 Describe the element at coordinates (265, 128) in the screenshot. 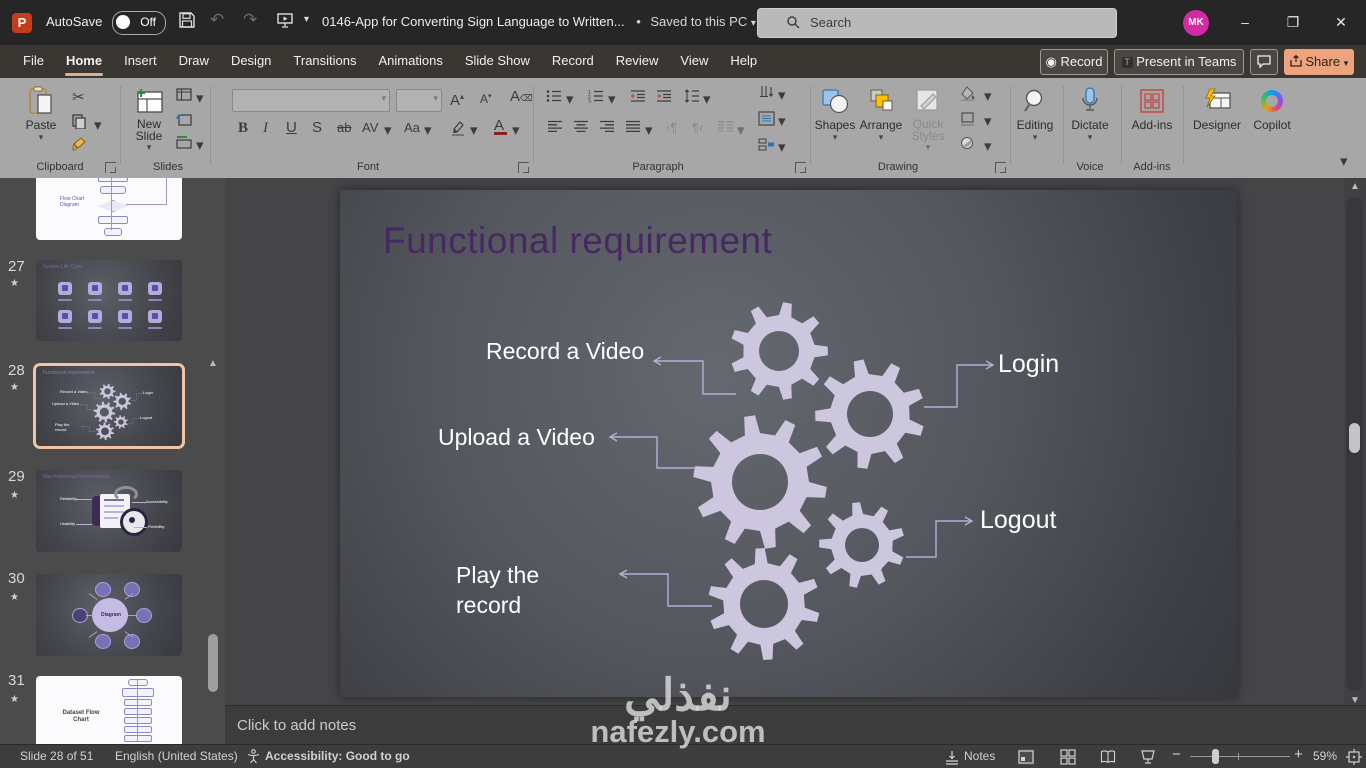

I see `italic-button: I` at that location.